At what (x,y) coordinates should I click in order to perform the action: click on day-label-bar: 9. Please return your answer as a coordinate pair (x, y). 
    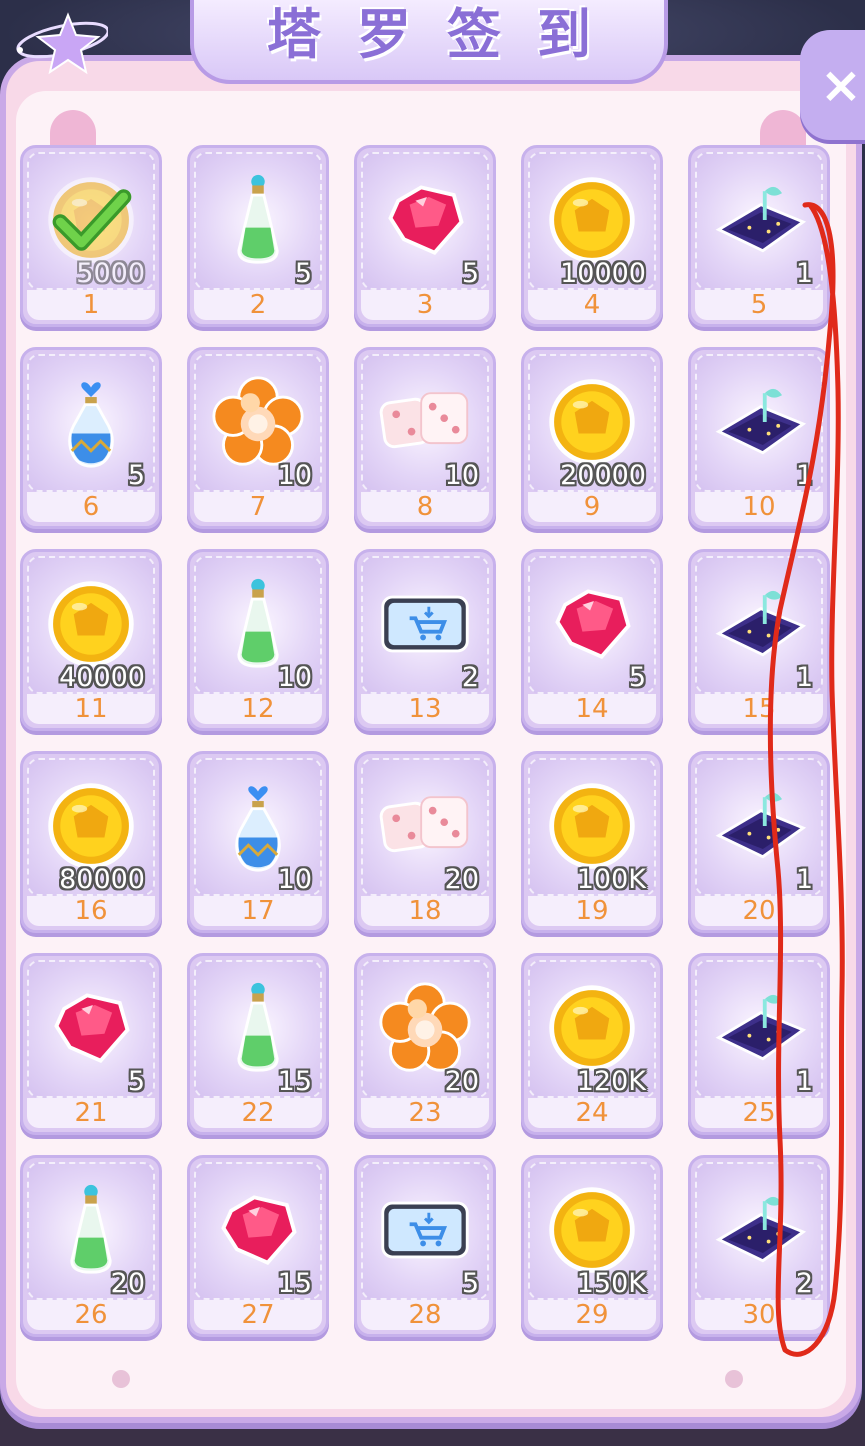
    Looking at the image, I should click on (592, 507).